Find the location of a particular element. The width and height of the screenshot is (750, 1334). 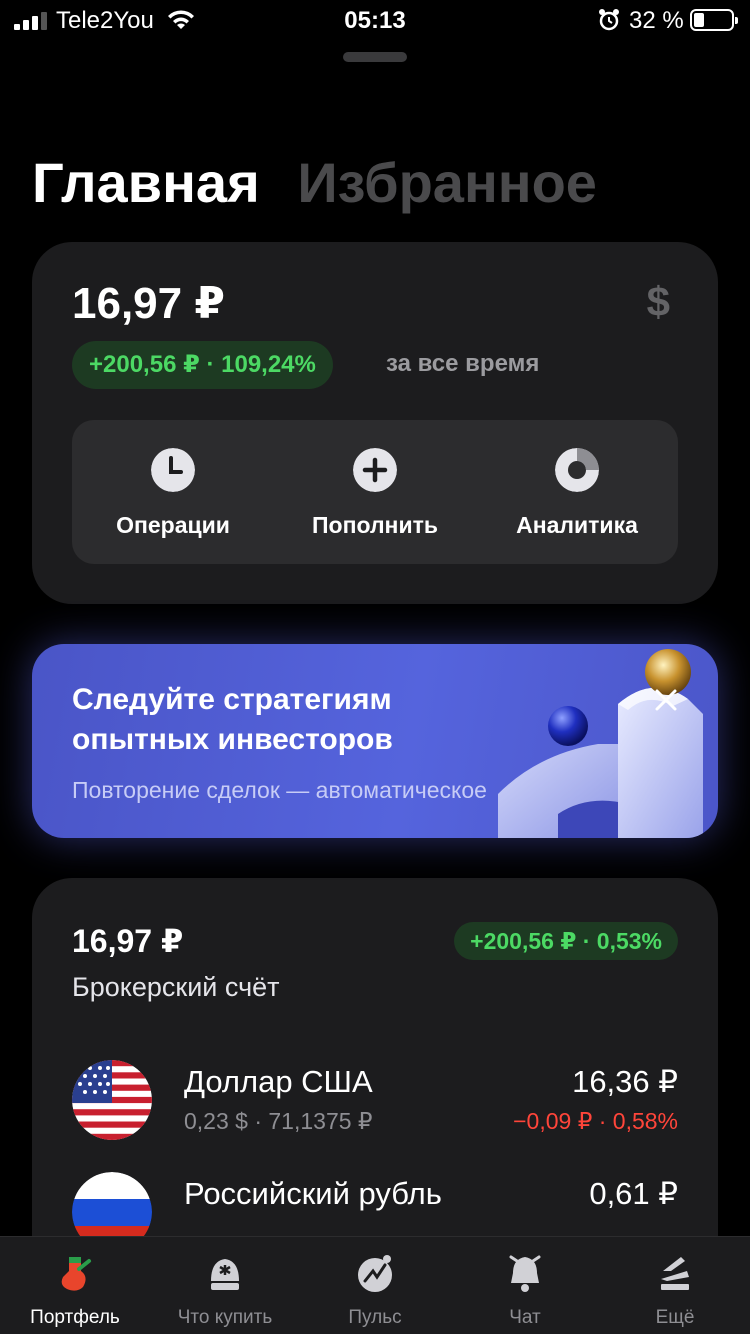

account-gain-badge: +200,56 ₽ · 0,53% is located at coordinates (566, 941).